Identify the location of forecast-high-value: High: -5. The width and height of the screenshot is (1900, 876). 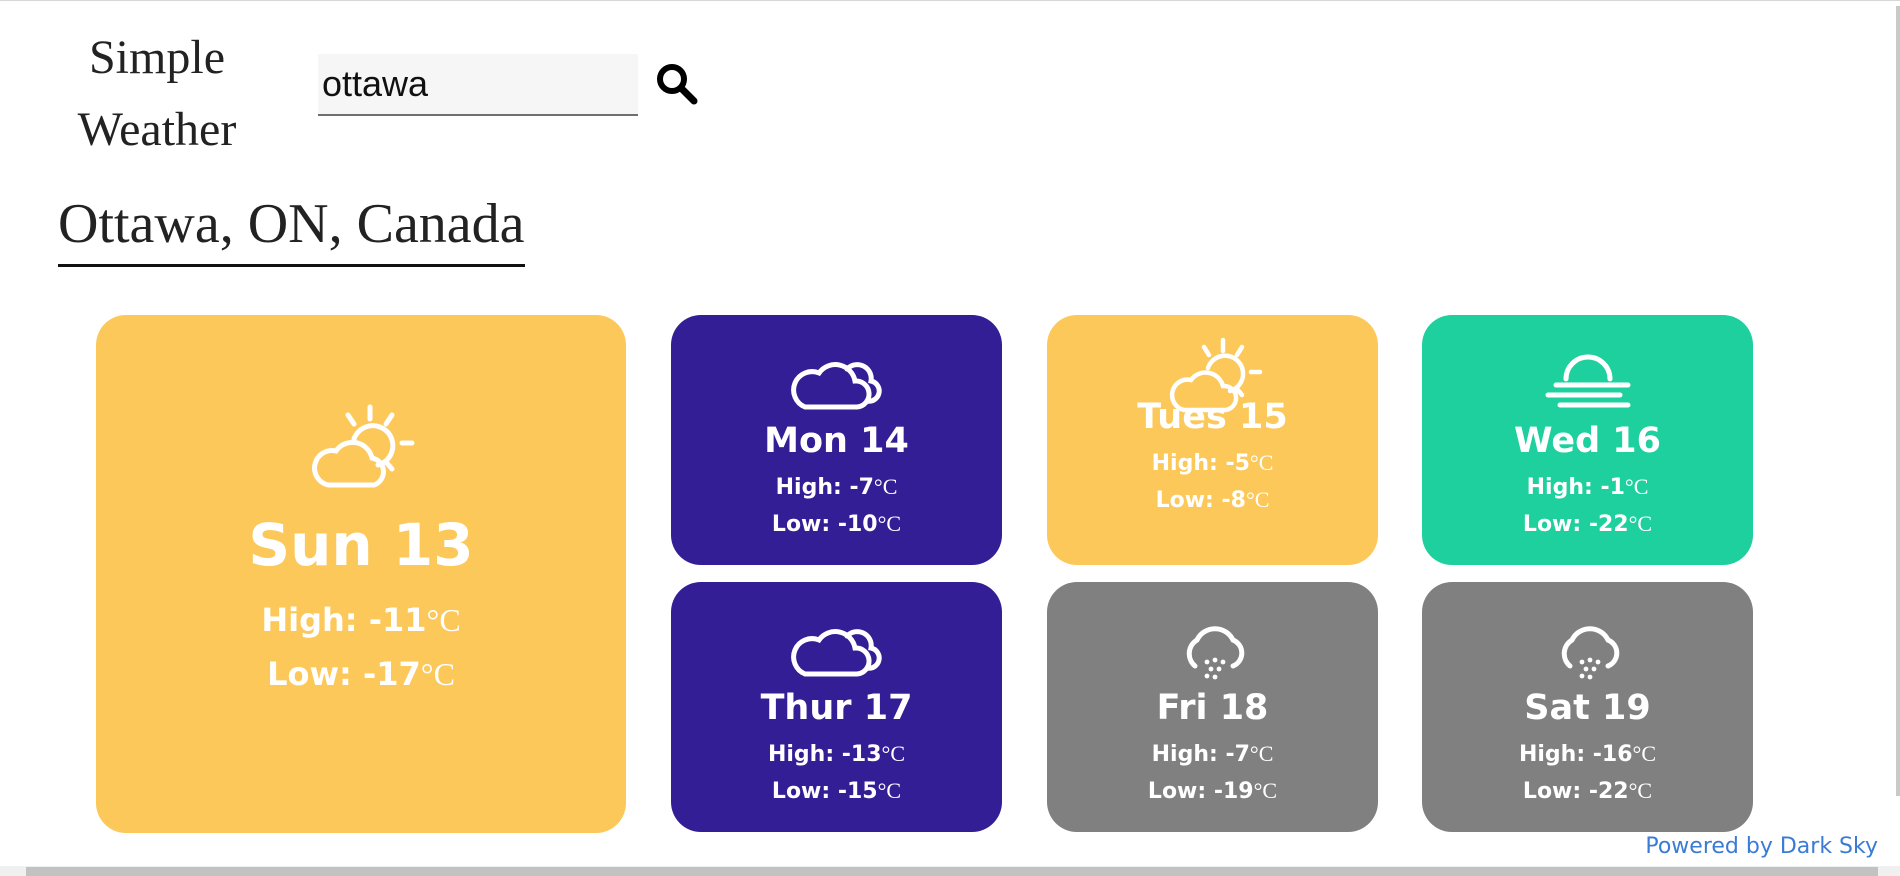
(1200, 463).